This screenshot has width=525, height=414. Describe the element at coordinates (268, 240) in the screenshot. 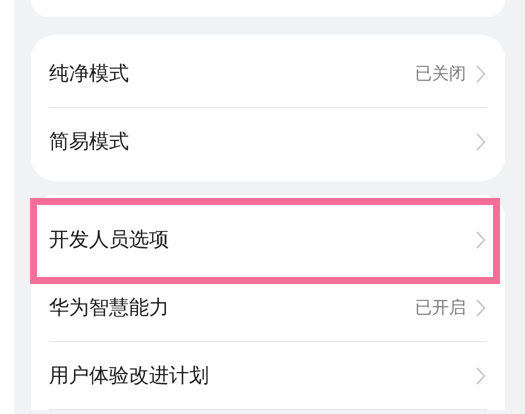

I see `settings-row: 开发人员选项` at that location.